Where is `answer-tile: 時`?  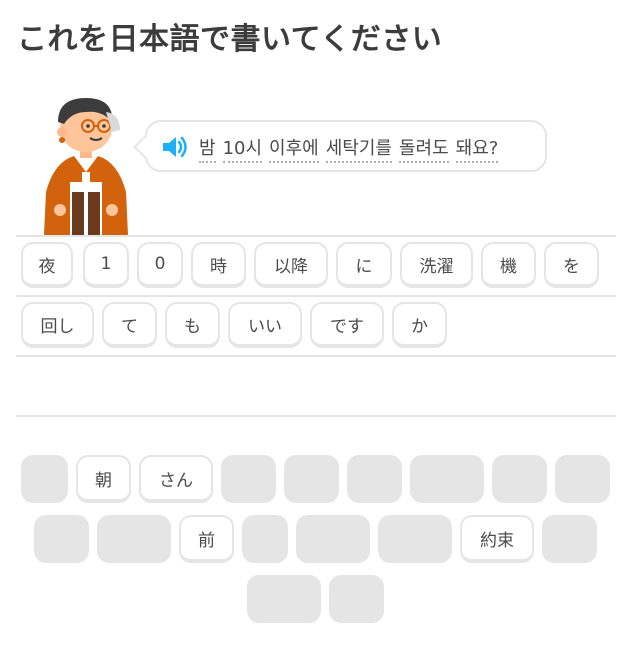 answer-tile: 時 is located at coordinates (218, 265).